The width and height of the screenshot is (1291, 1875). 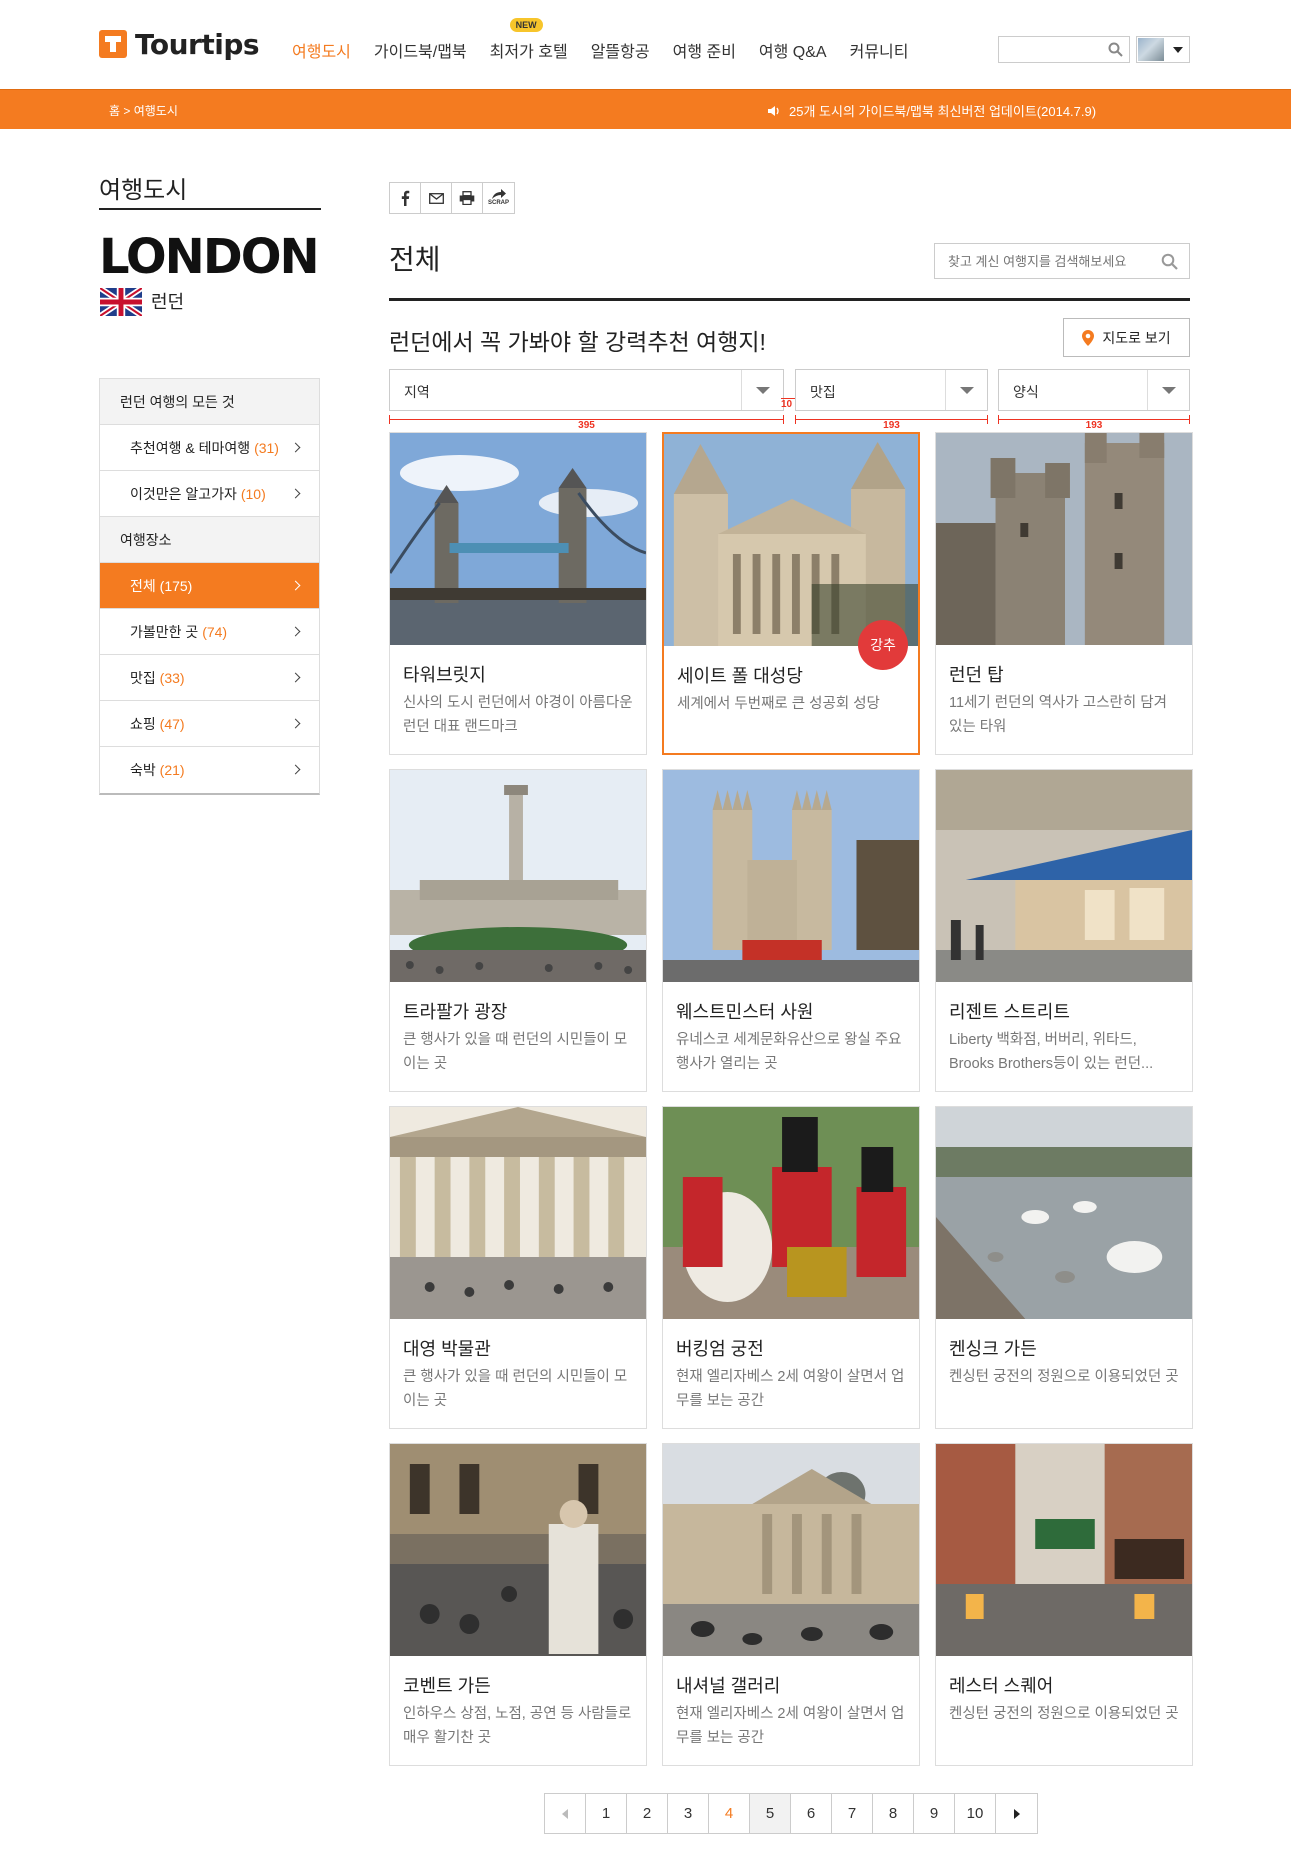 I want to click on nav-item-label: 가이드북/맵북, so click(x=420, y=52).